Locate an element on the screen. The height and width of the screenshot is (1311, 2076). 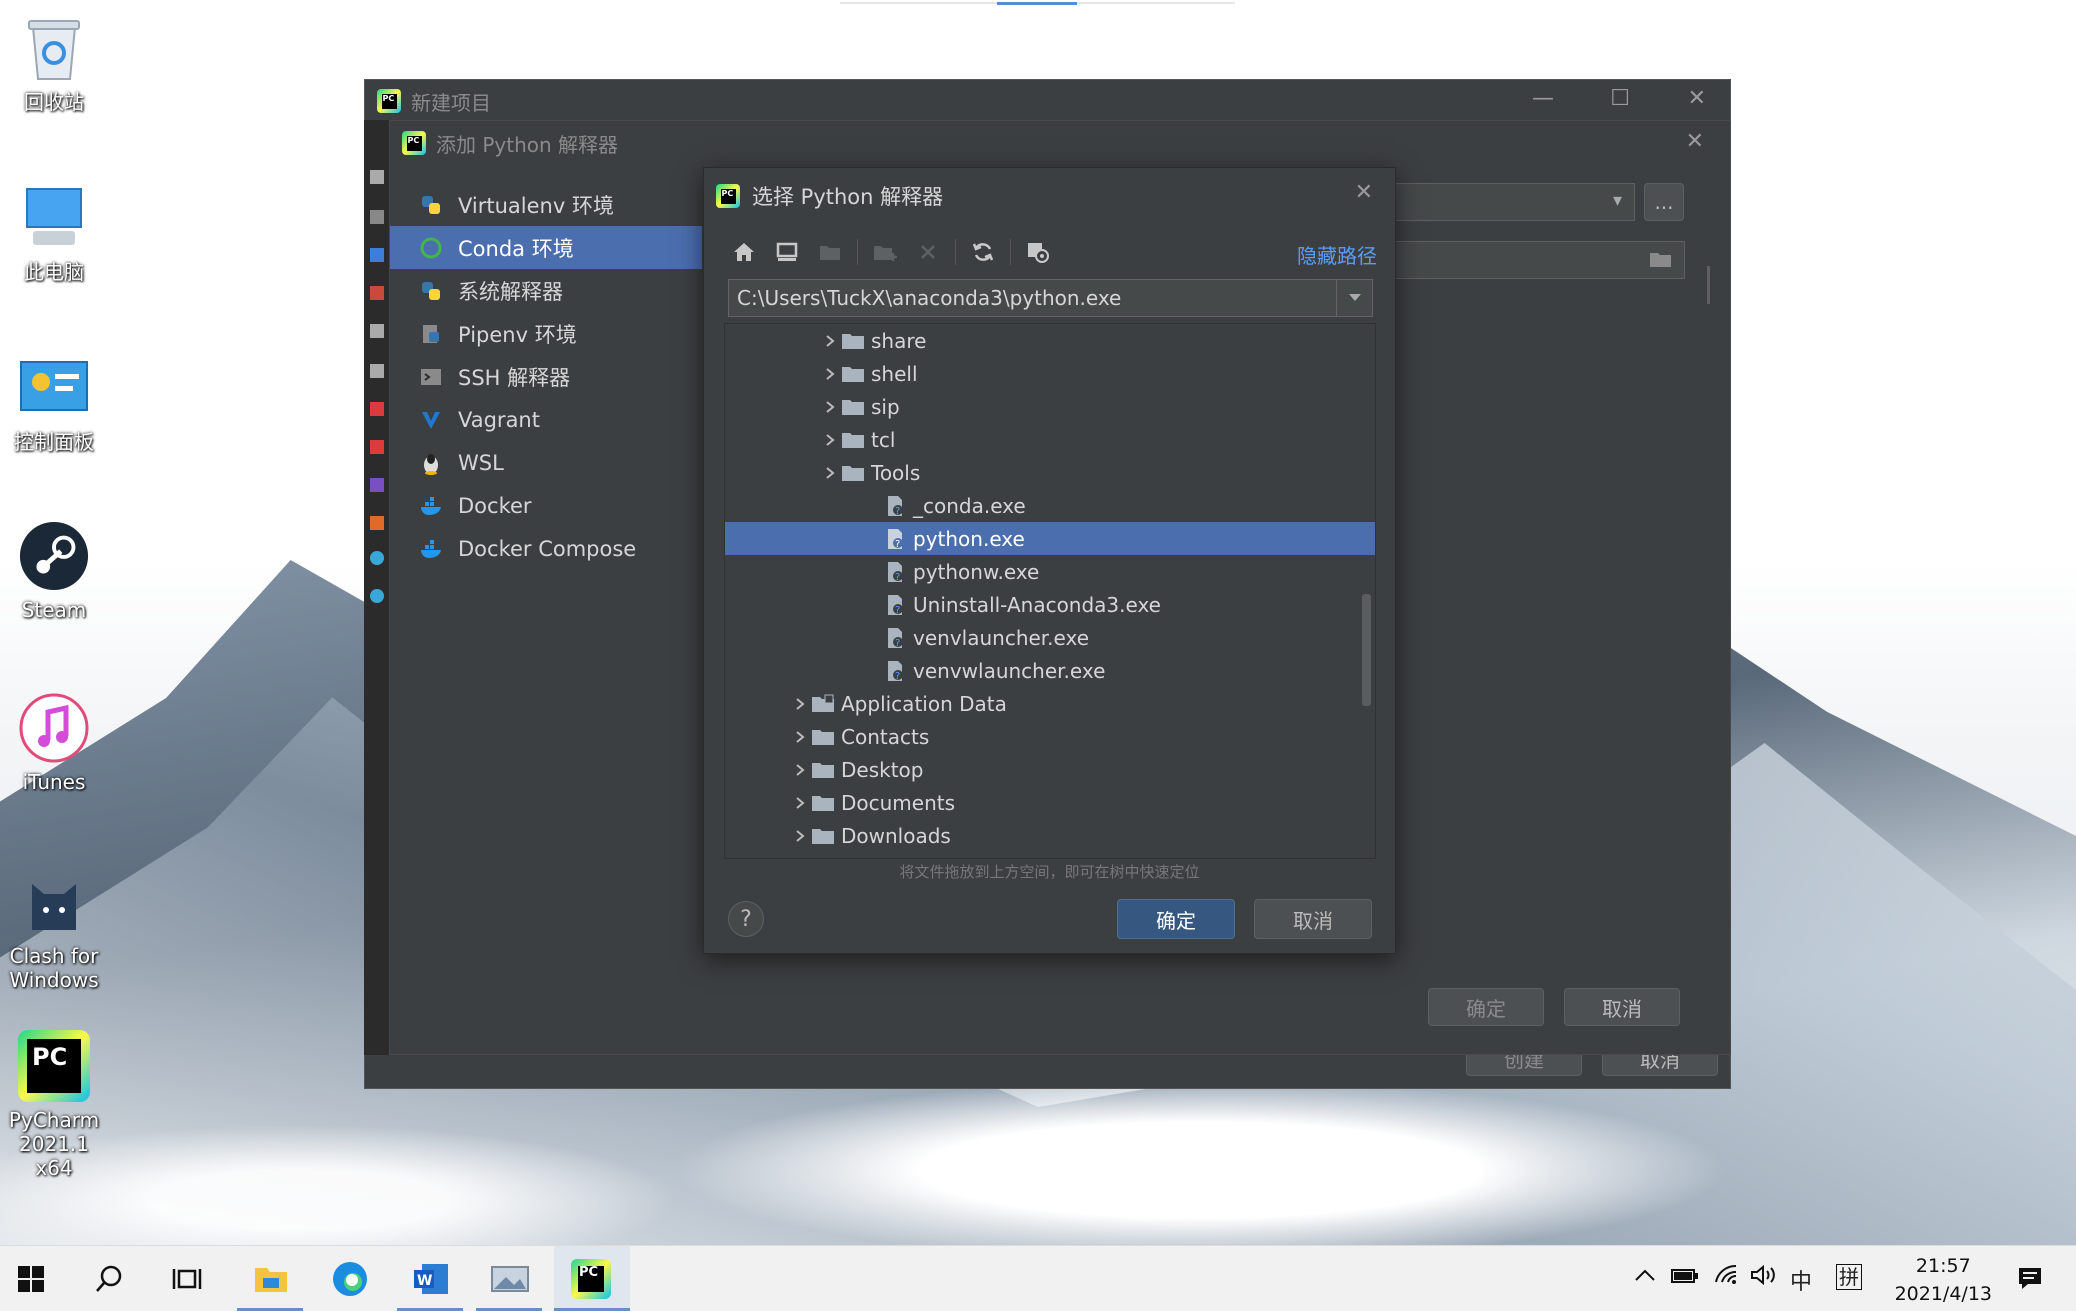
tree-row-folder: Downloads is located at coordinates (1050, 835).